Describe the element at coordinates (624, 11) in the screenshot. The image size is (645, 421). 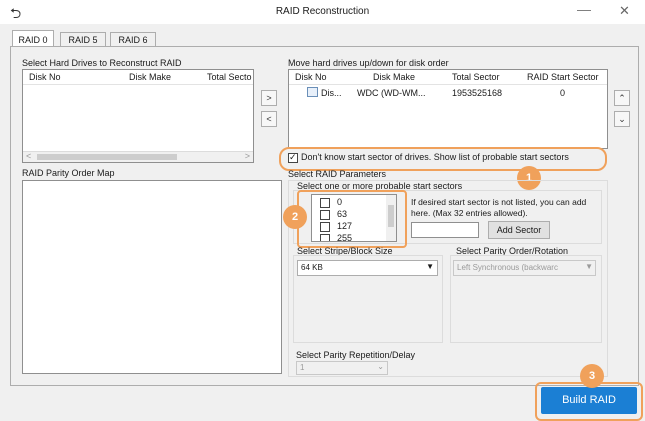
I see `close-icon: ✕` at that location.